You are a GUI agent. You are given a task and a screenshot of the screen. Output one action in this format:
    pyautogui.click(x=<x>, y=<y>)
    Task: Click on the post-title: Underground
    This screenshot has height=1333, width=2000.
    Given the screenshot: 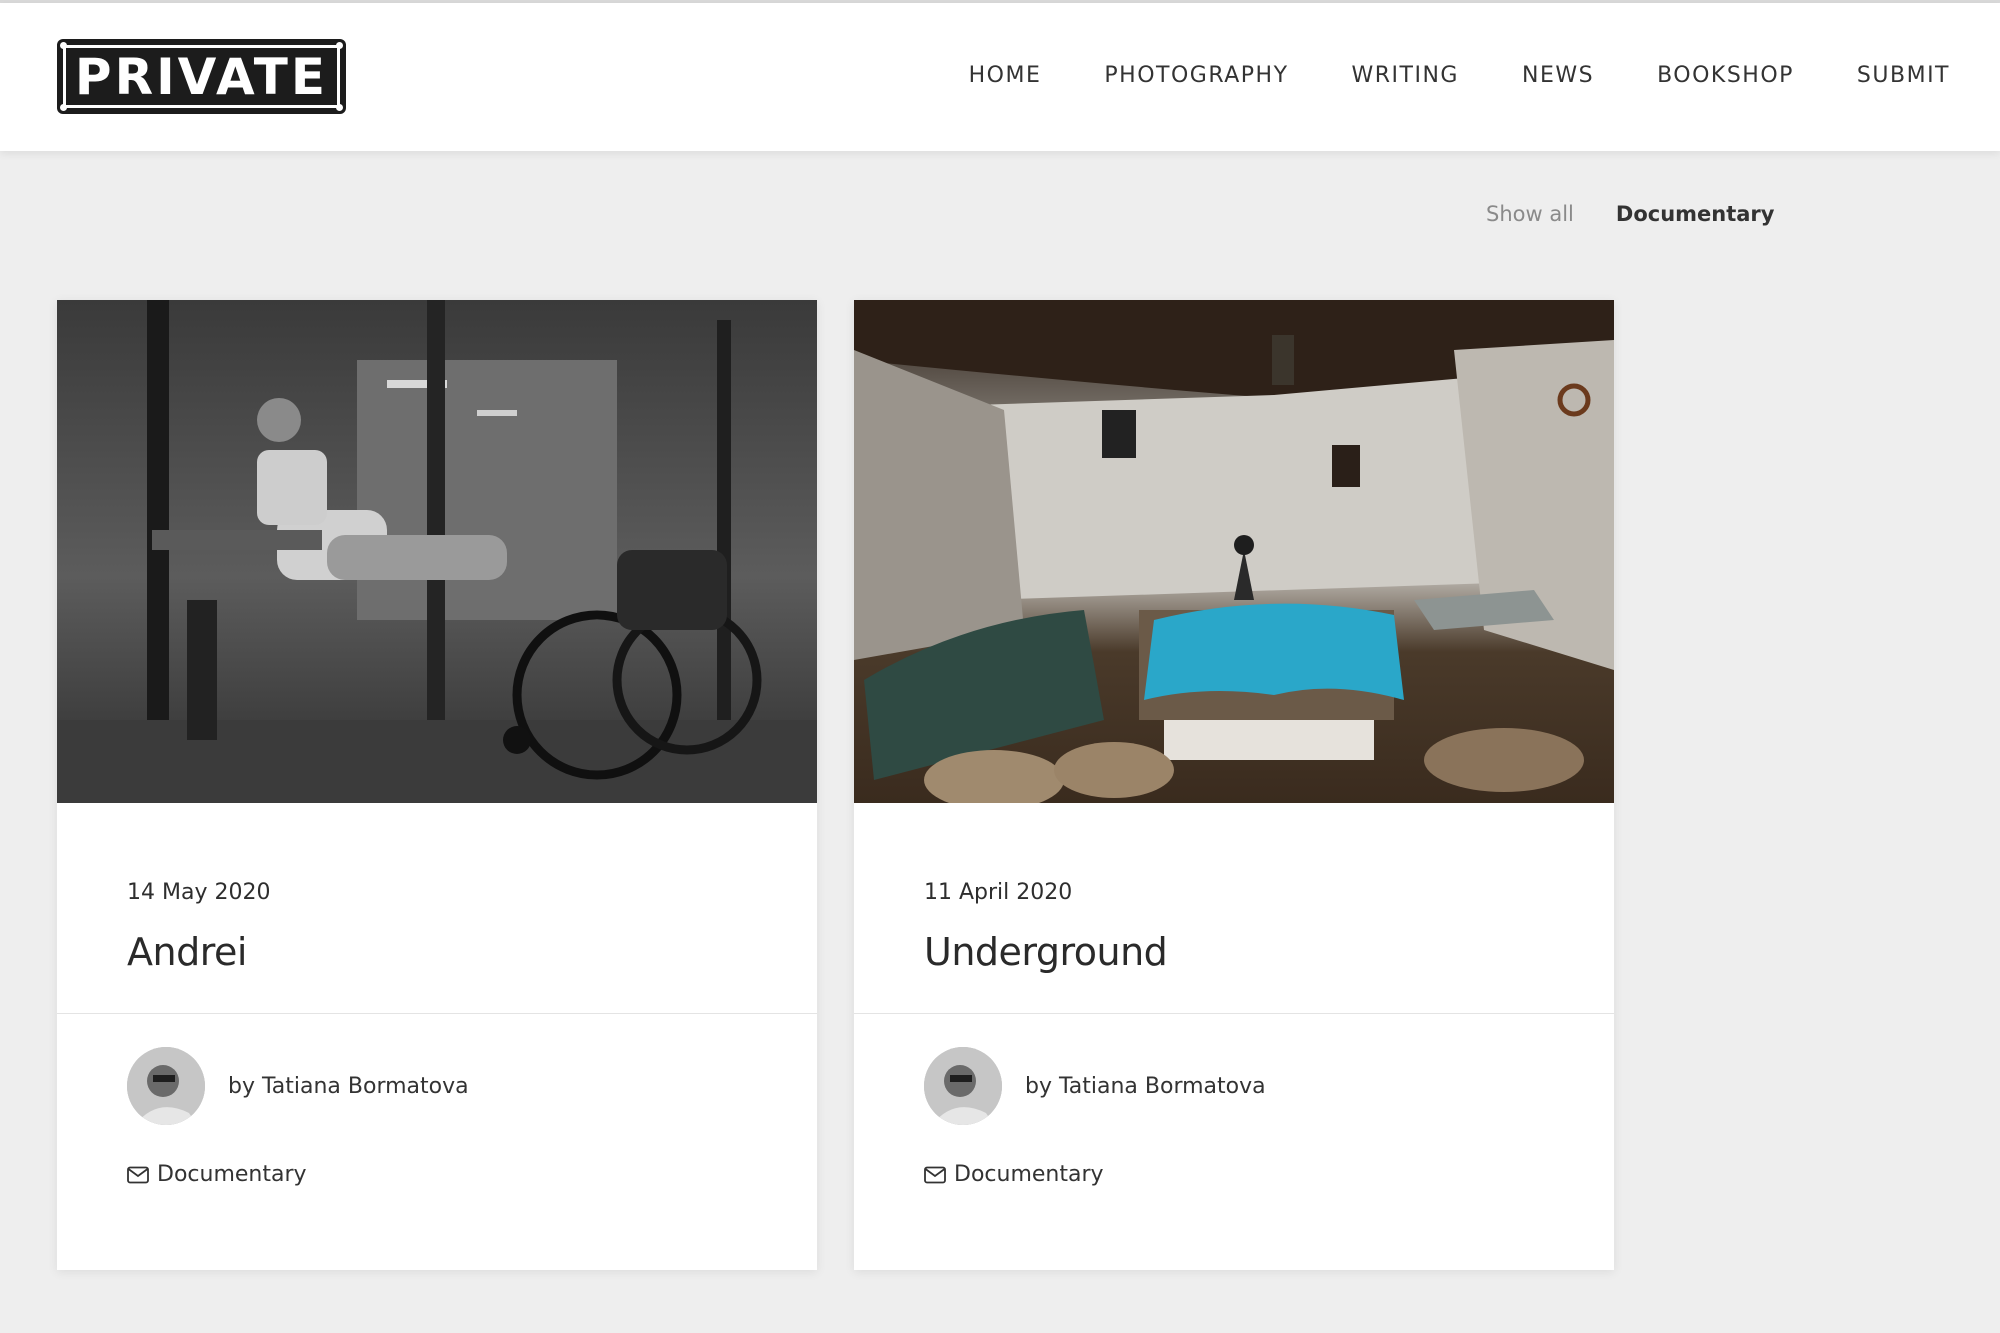 What is the action you would take?
    pyautogui.click(x=1046, y=952)
    